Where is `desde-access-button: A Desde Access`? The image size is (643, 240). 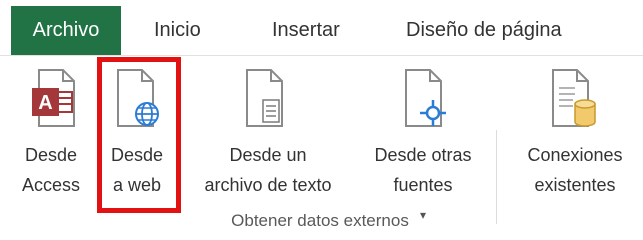 desde-access-button: A Desde Access is located at coordinates (51, 125).